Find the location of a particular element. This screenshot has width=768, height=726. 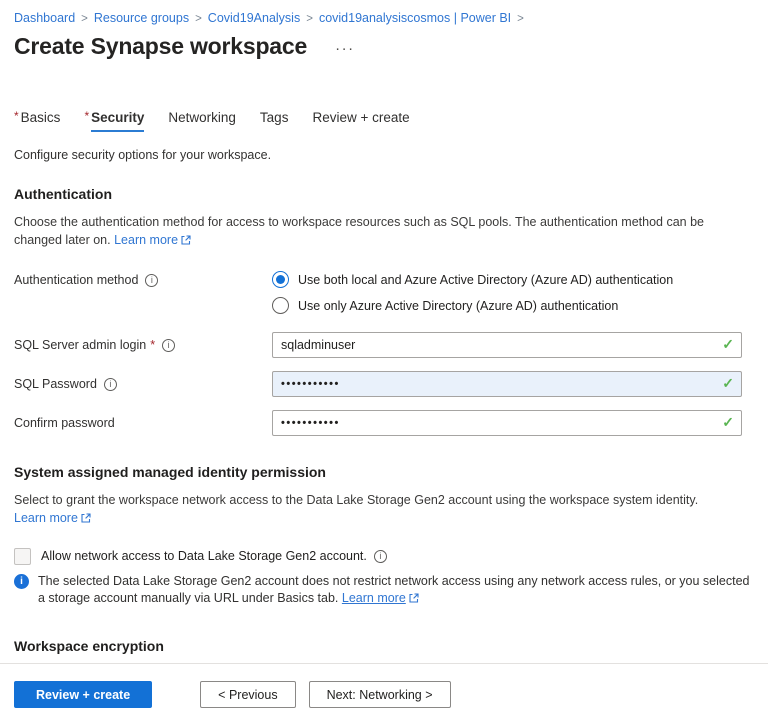

breadcrumb-link-resource-groups: Resource groups is located at coordinates (141, 18).